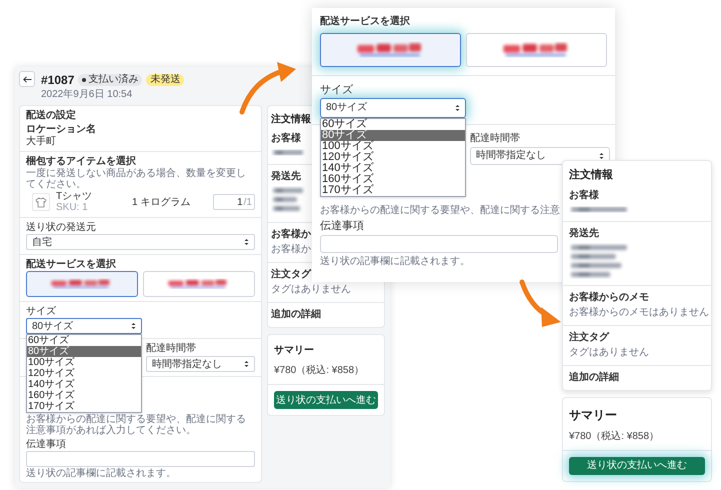  What do you see at coordinates (140, 242) in the screenshot?
I see `origin-select: 自宅` at bounding box center [140, 242].